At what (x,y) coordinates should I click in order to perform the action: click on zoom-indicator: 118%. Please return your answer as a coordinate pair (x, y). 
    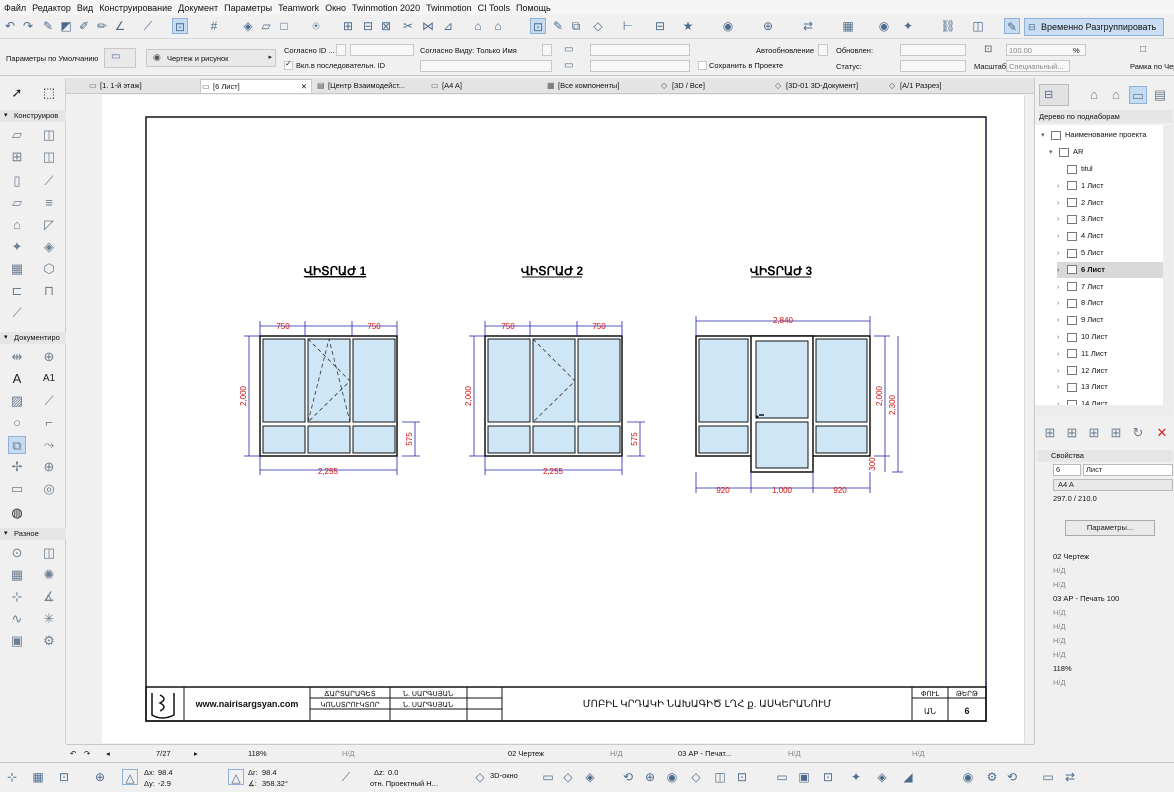
    Looking at the image, I should click on (257, 753).